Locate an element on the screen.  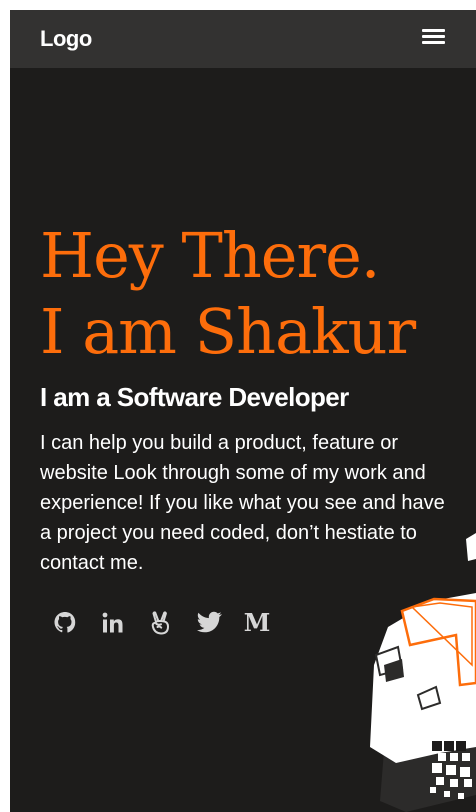
logo: Logo is located at coordinates (66, 39).